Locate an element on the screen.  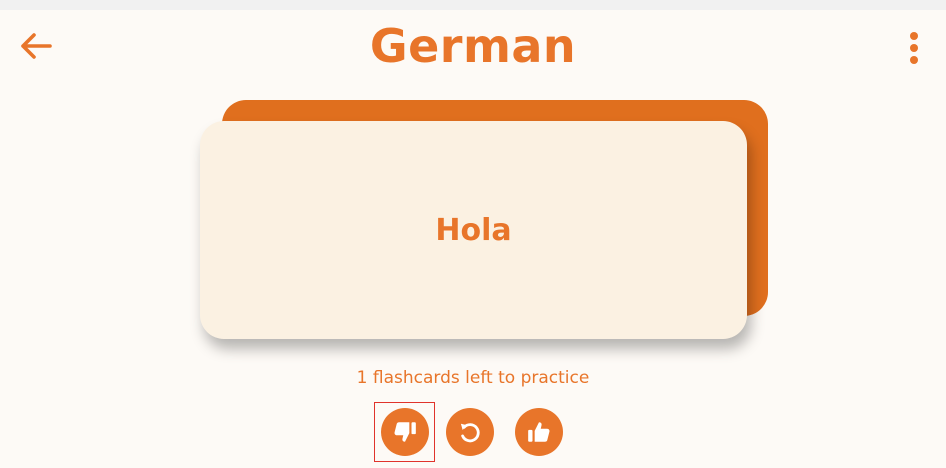
more-vertical-icon is located at coordinates (914, 48).